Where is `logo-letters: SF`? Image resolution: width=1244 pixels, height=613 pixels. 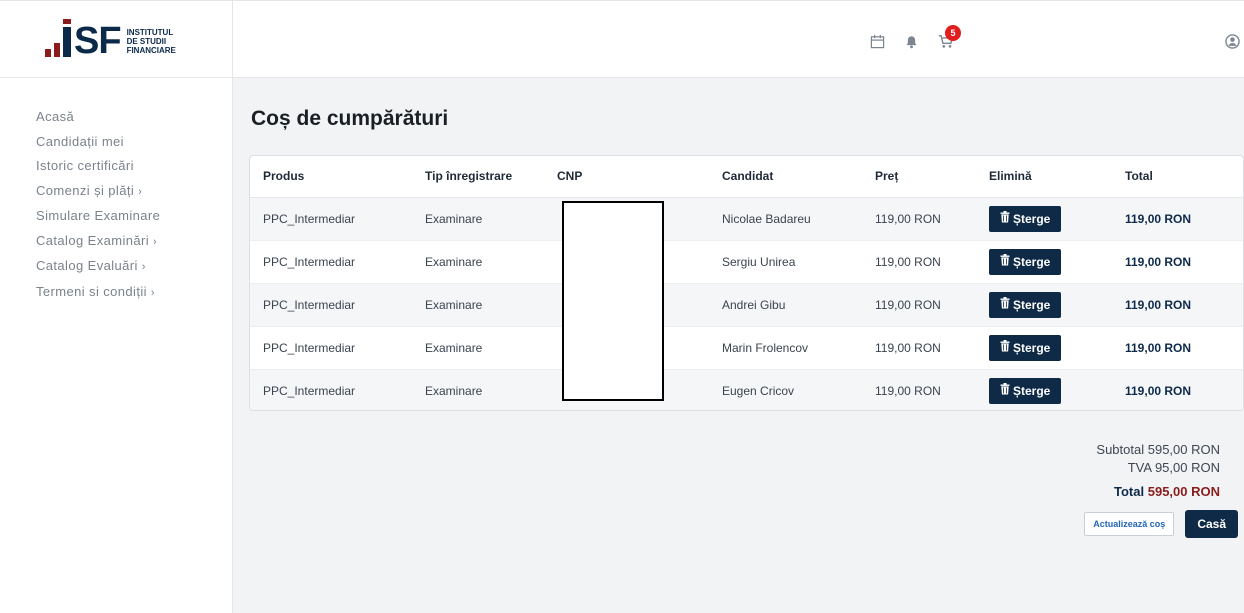 logo-letters: SF is located at coordinates (98, 41).